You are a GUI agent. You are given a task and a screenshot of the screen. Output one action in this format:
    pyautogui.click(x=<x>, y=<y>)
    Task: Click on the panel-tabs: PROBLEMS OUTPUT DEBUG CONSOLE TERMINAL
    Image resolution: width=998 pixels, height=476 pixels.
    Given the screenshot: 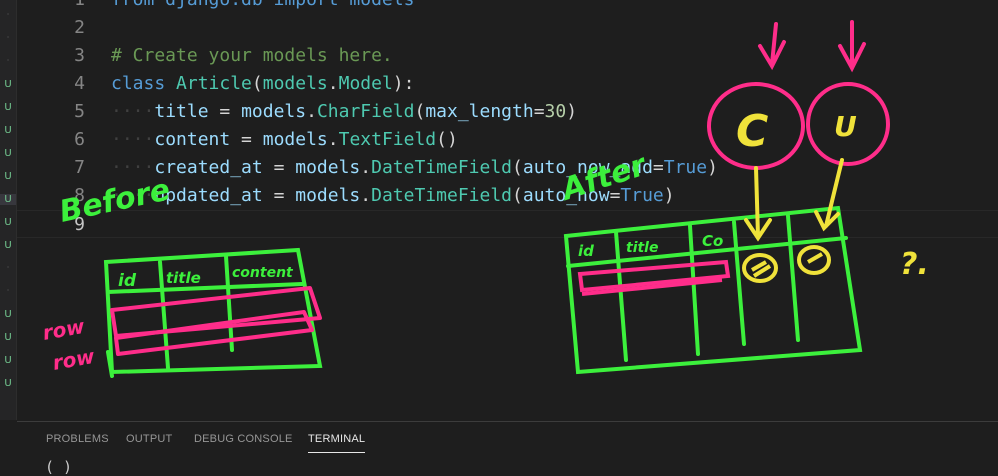 What is the action you would take?
    pyautogui.click(x=507, y=440)
    